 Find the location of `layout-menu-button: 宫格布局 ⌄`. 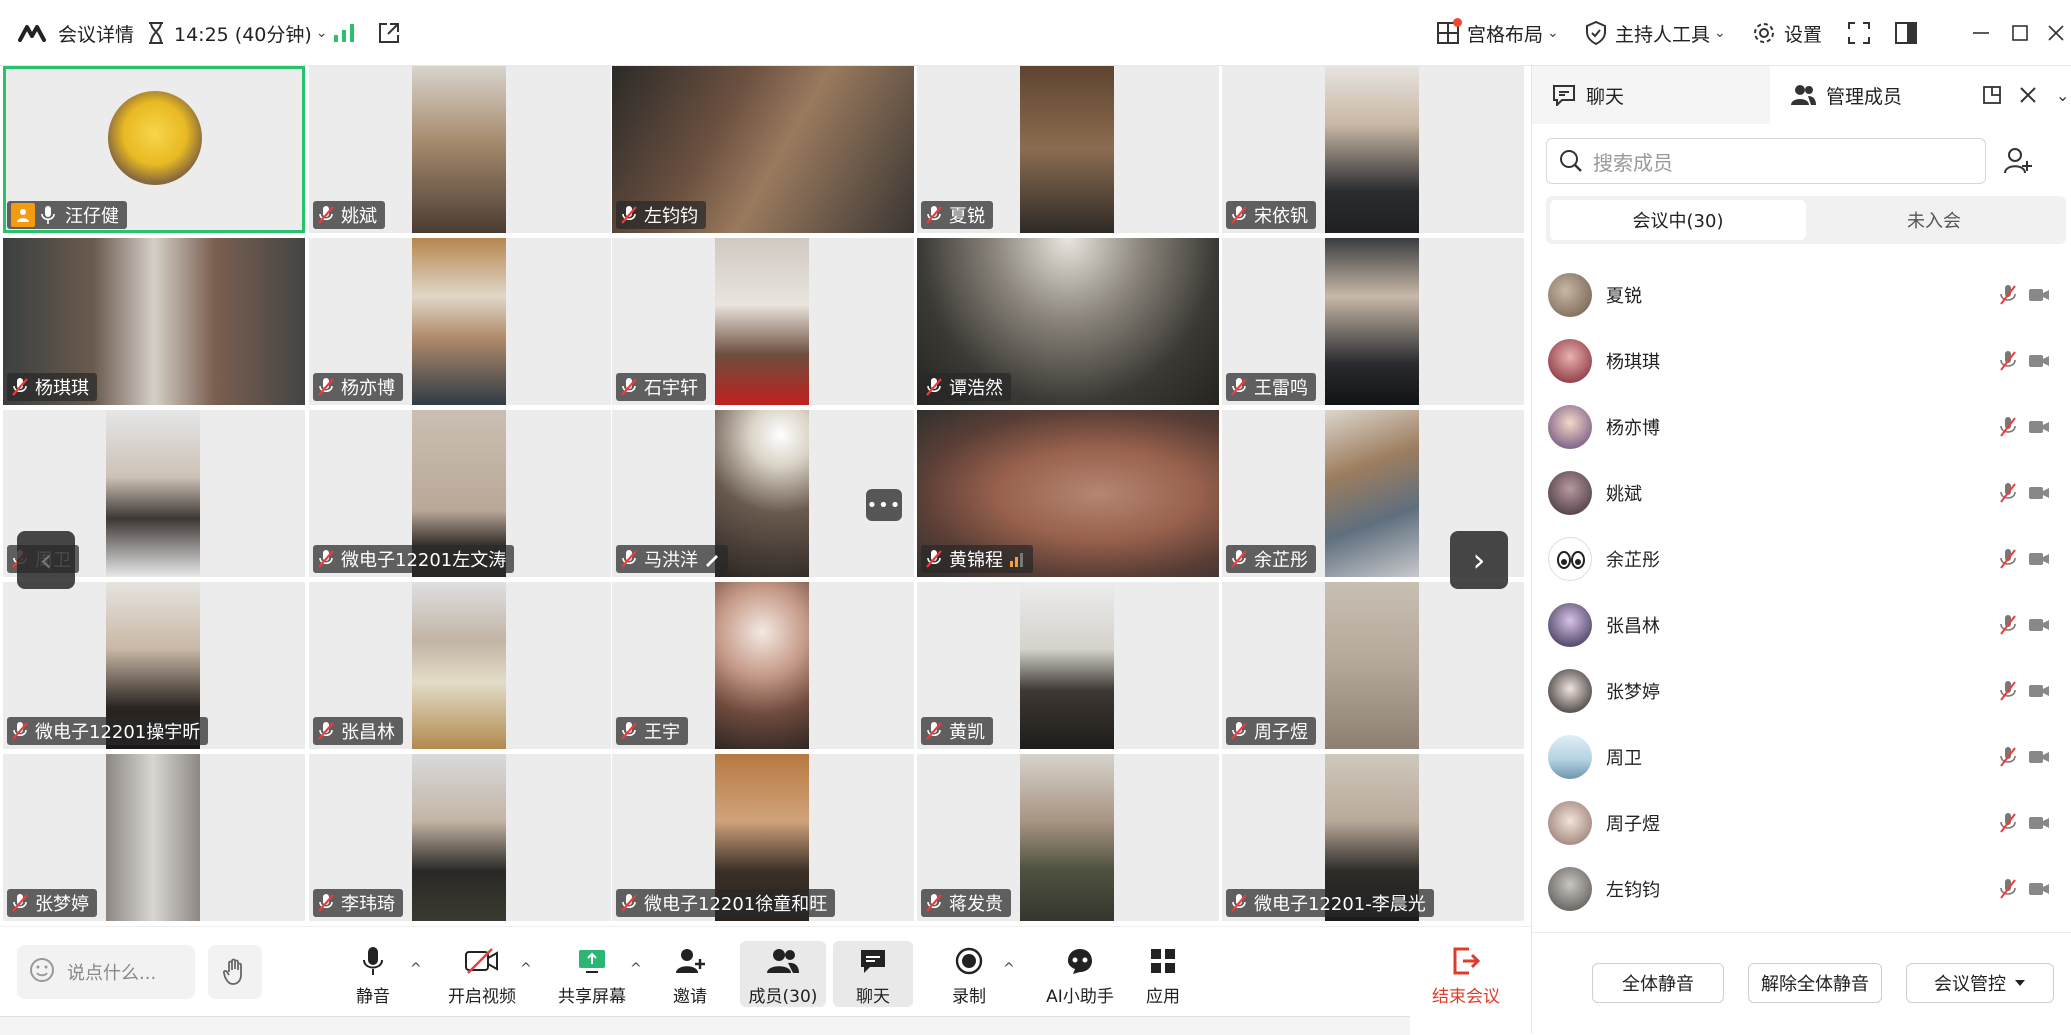

layout-menu-button: 宫格布局 ⌄ is located at coordinates (1498, 33).